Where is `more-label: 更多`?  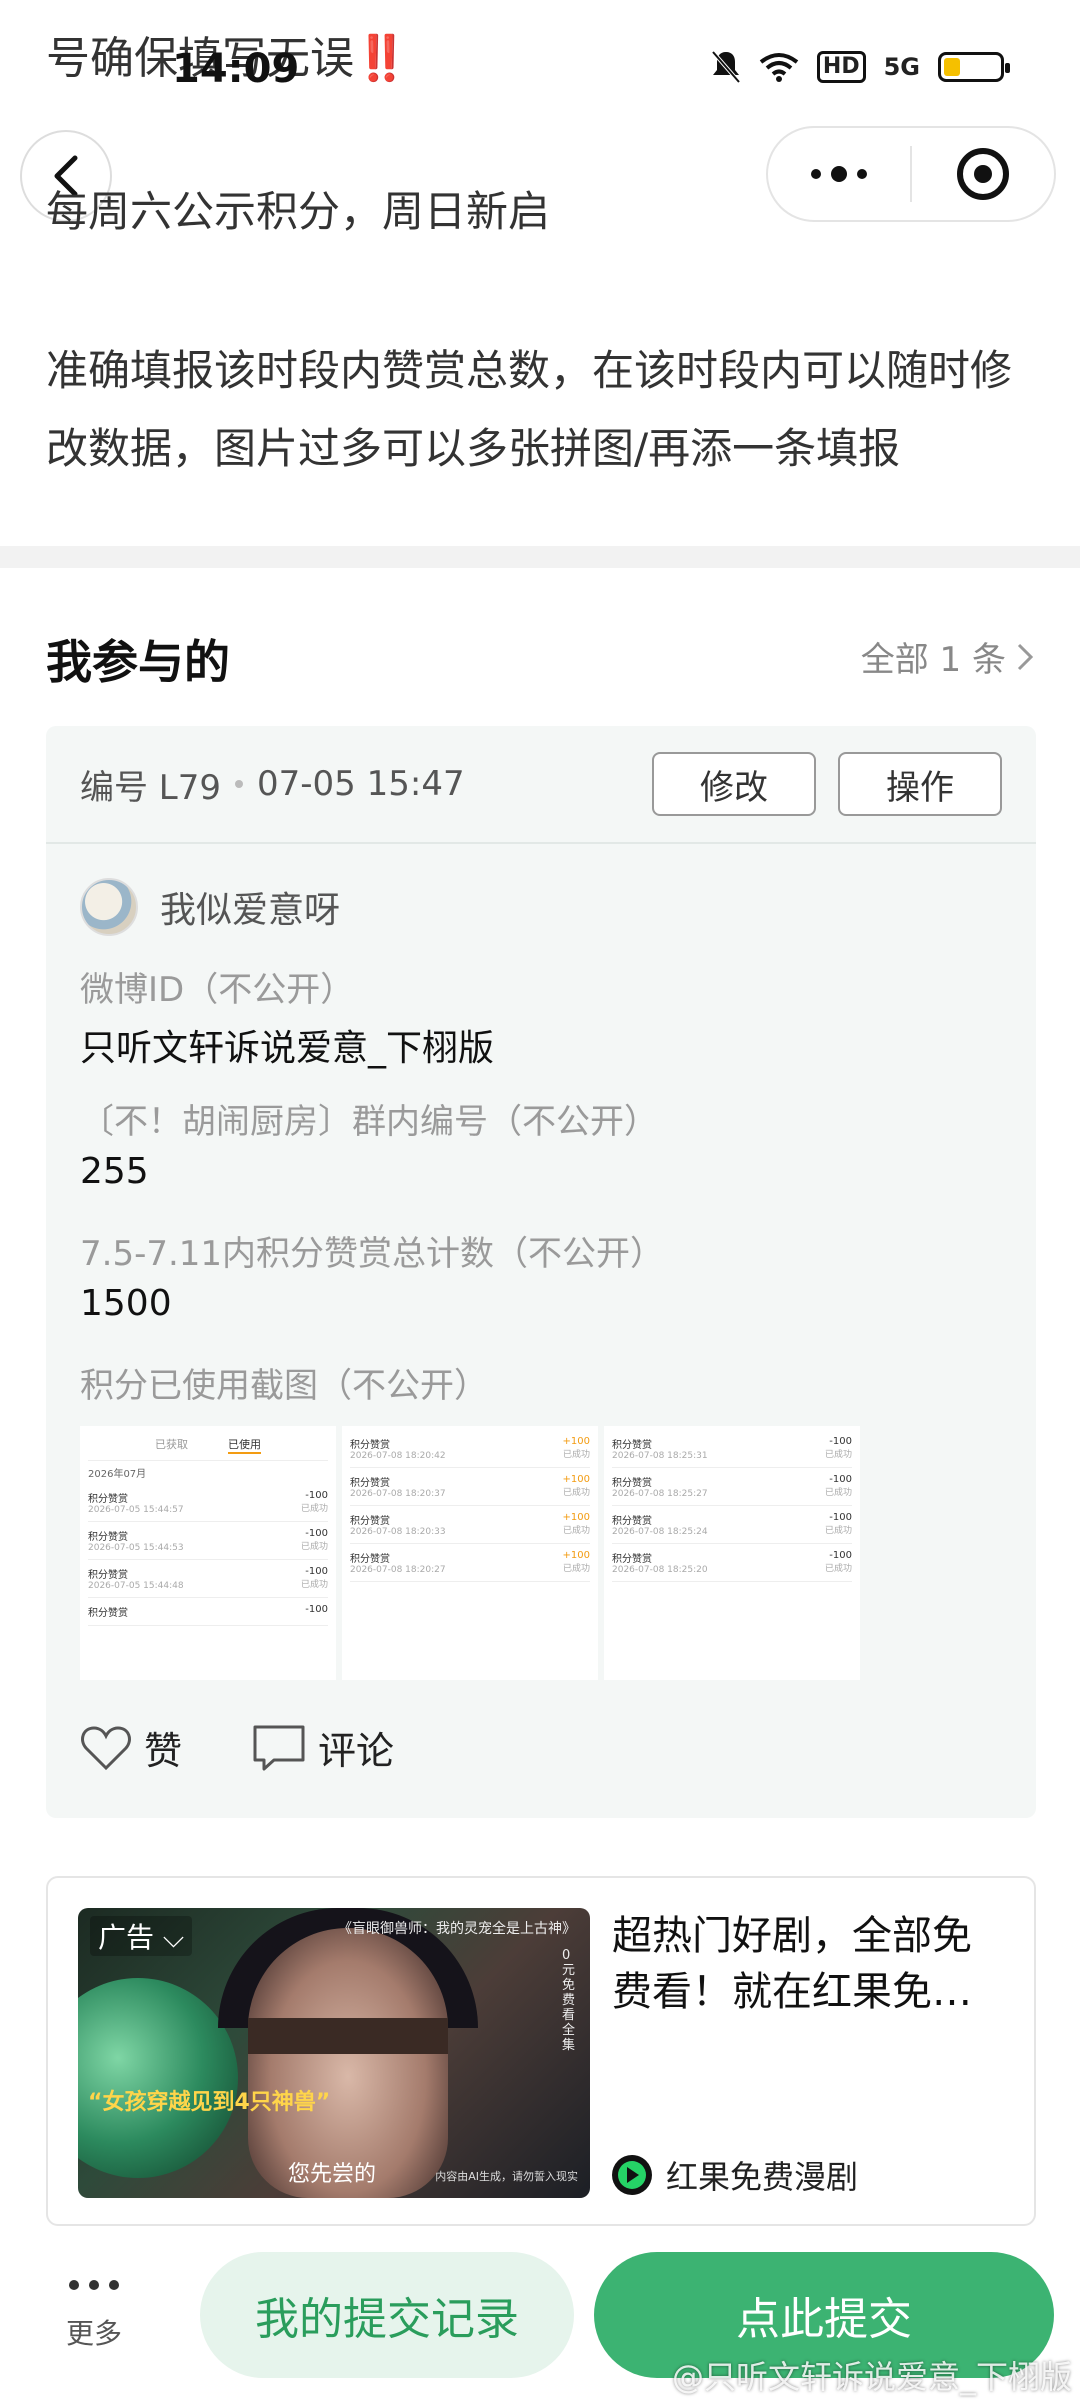 more-label: 更多 is located at coordinates (93, 2333).